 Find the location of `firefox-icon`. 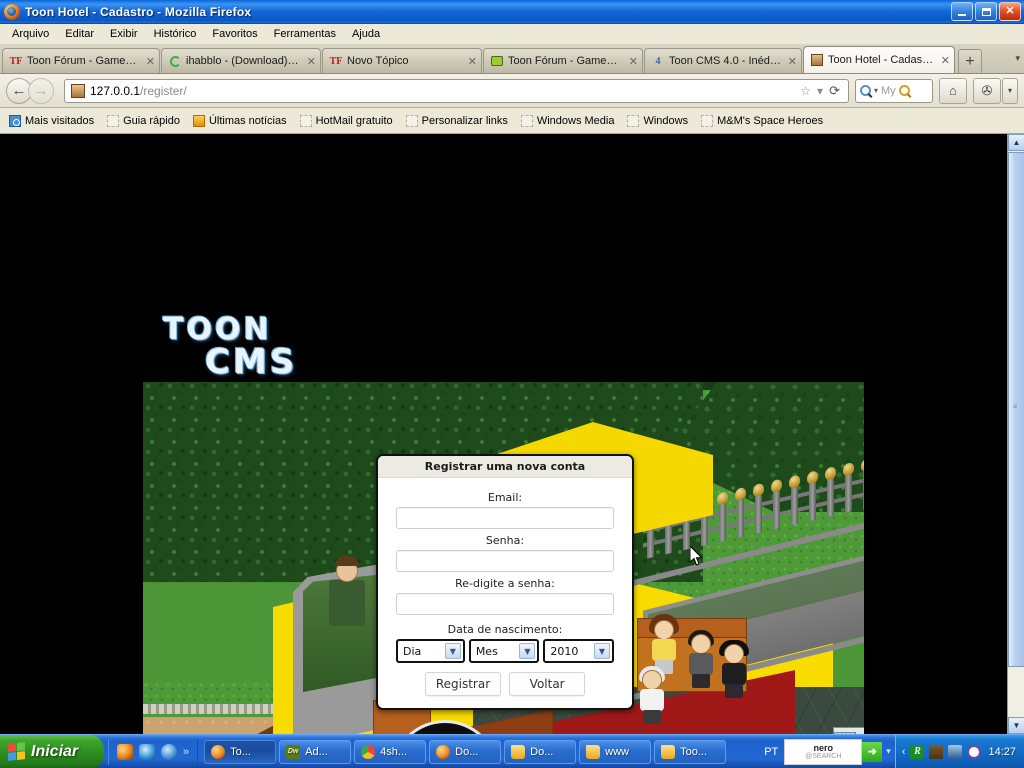

firefox-icon is located at coordinates (12, 11).